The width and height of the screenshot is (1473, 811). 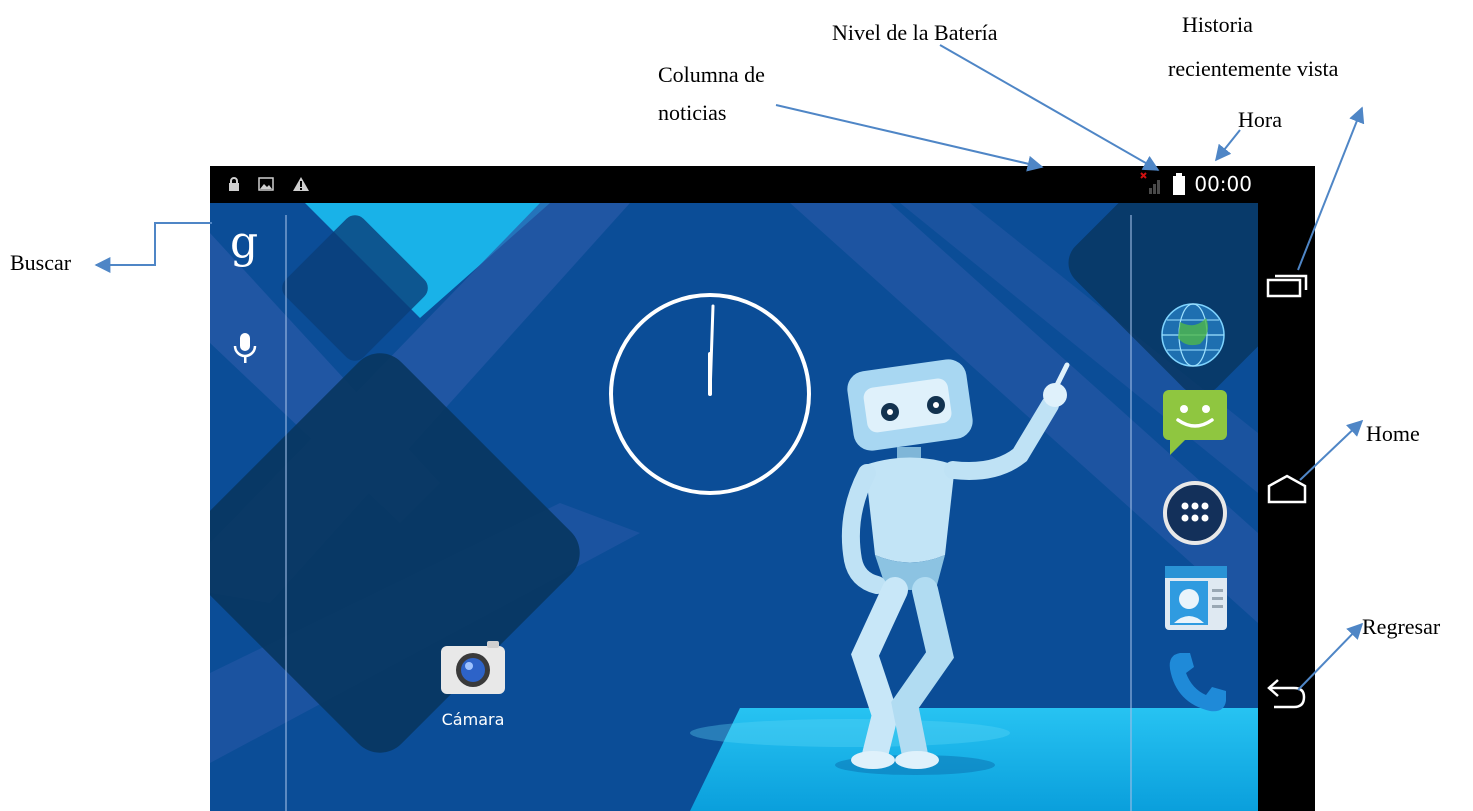 I want to click on arrow-historia, so click(x=1331, y=188).